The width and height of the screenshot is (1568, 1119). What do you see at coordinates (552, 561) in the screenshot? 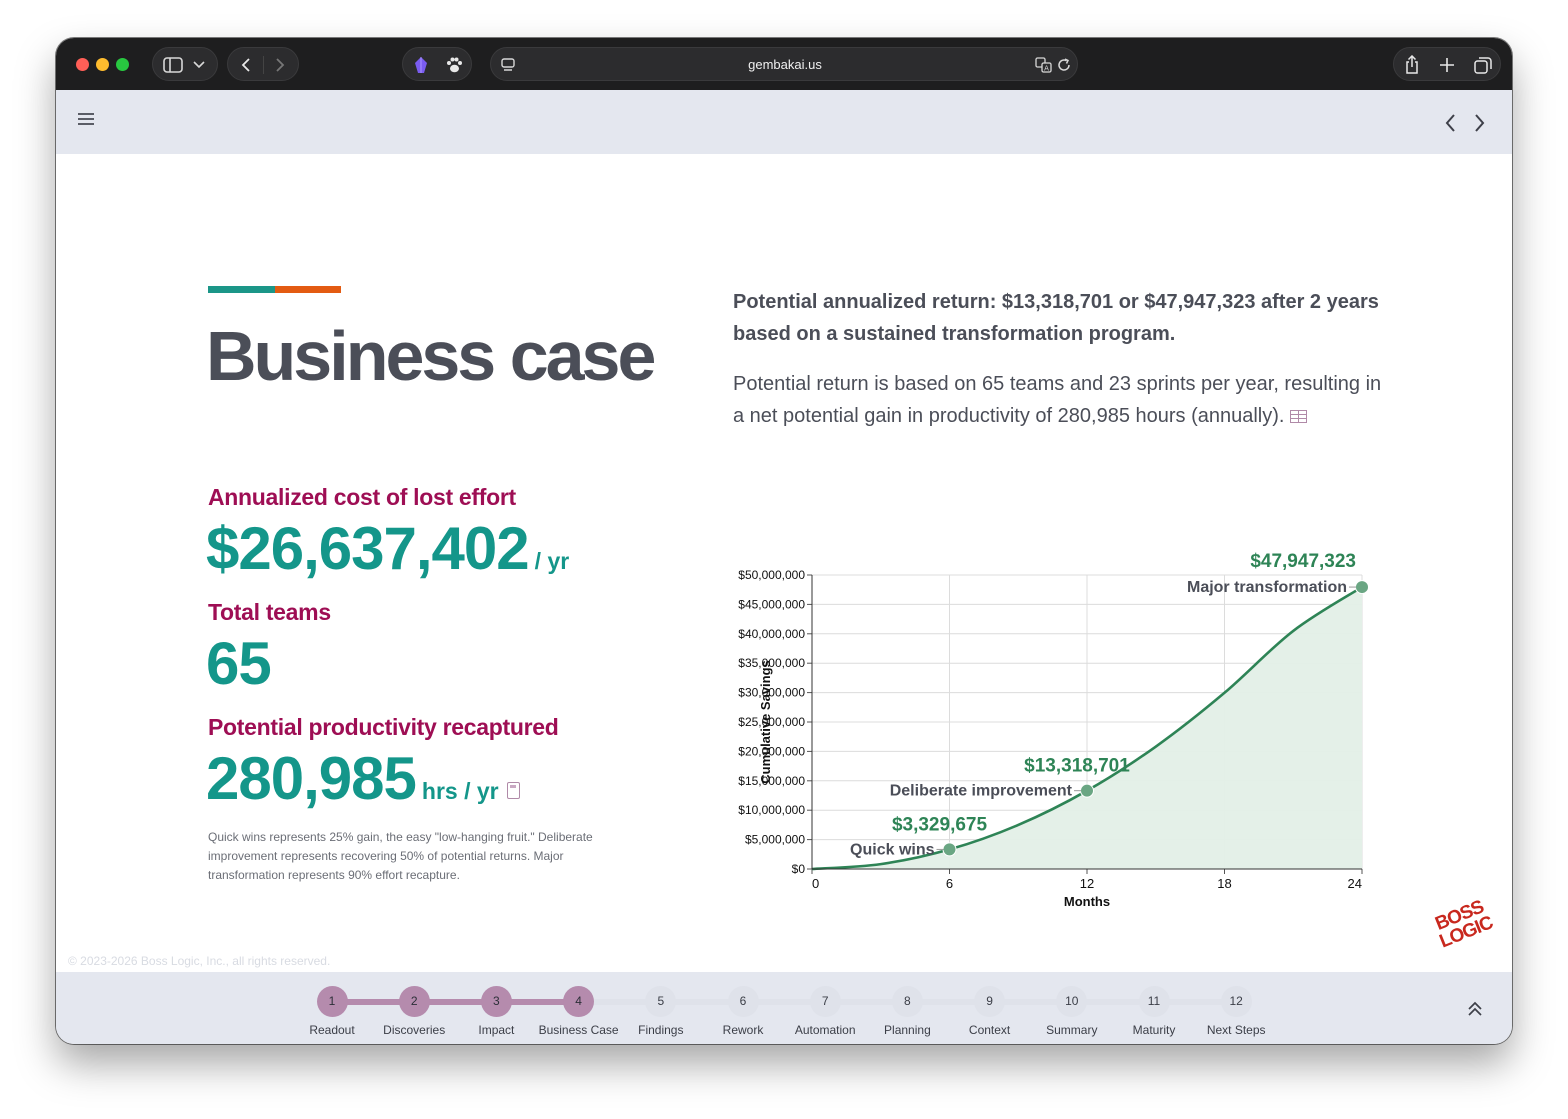
I see `cost-unit: / yr` at bounding box center [552, 561].